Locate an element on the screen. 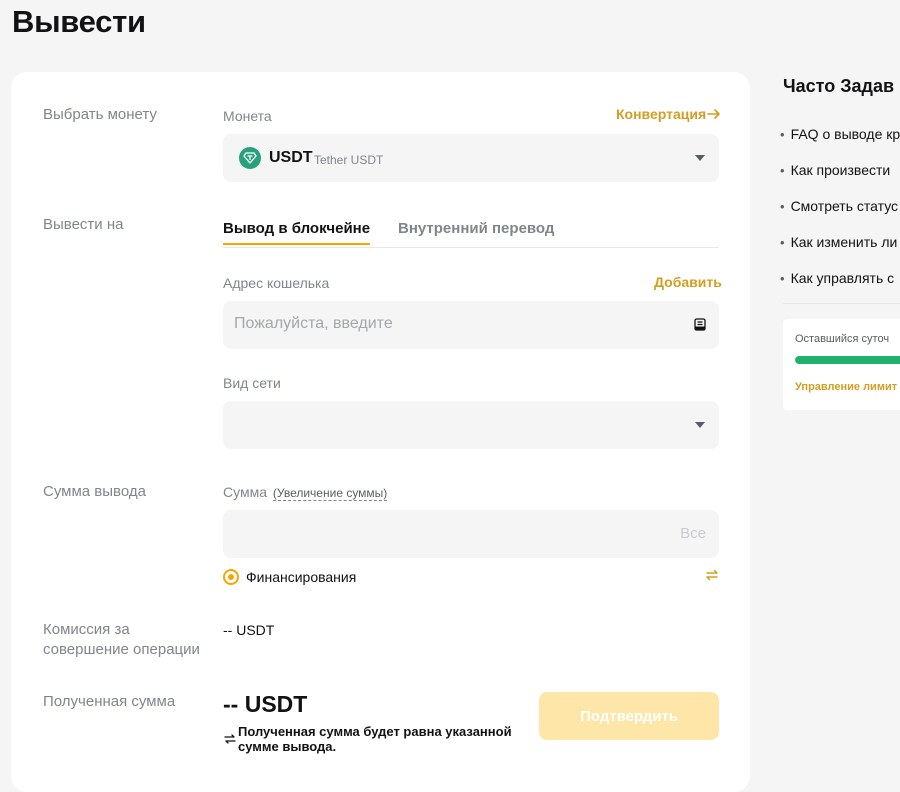 The height and width of the screenshot is (792, 900). amount-field-label: Сумма is located at coordinates (245, 492).